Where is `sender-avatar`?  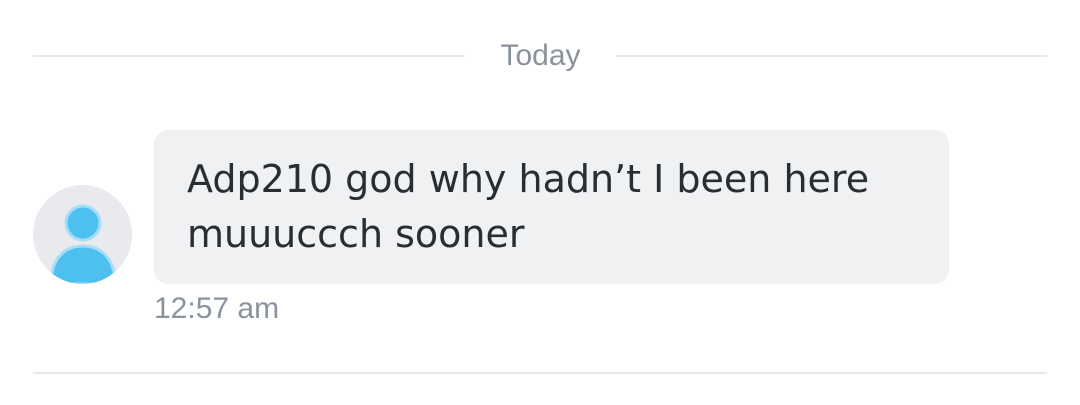
sender-avatar is located at coordinates (82, 234).